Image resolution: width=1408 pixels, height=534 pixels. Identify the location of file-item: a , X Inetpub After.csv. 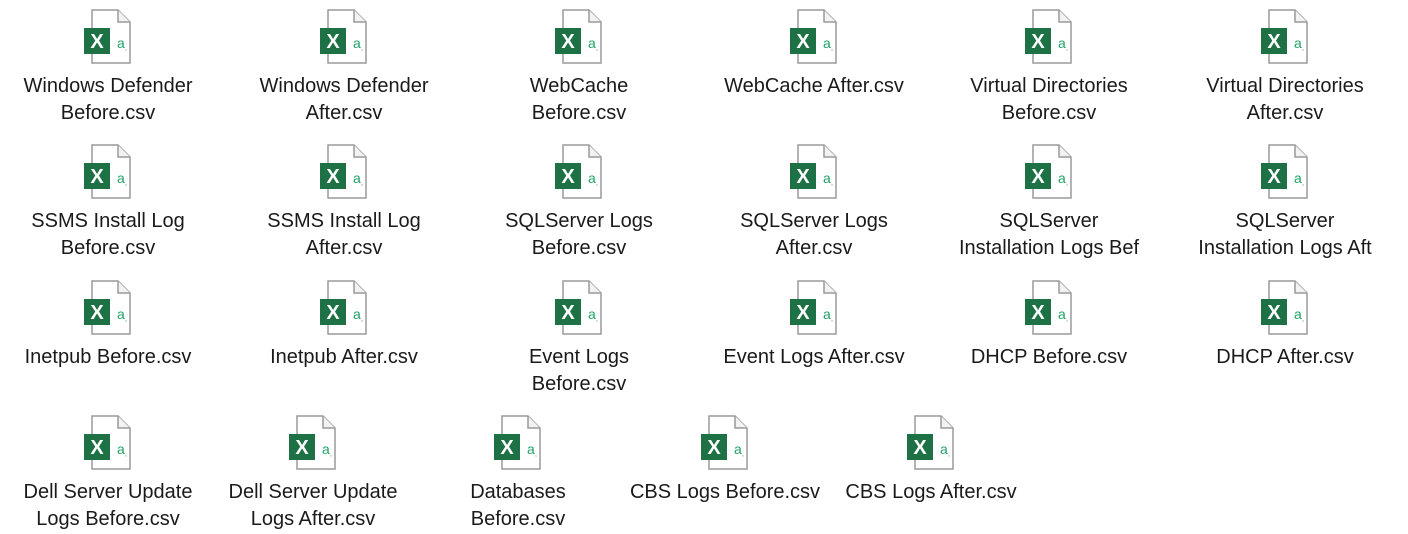
(344, 325).